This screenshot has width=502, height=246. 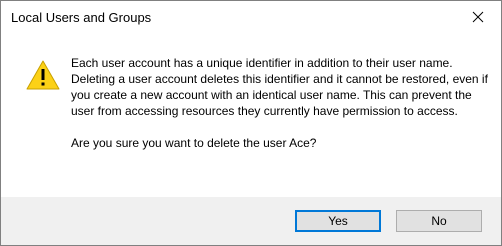 I want to click on no-button: No, so click(x=439, y=221).